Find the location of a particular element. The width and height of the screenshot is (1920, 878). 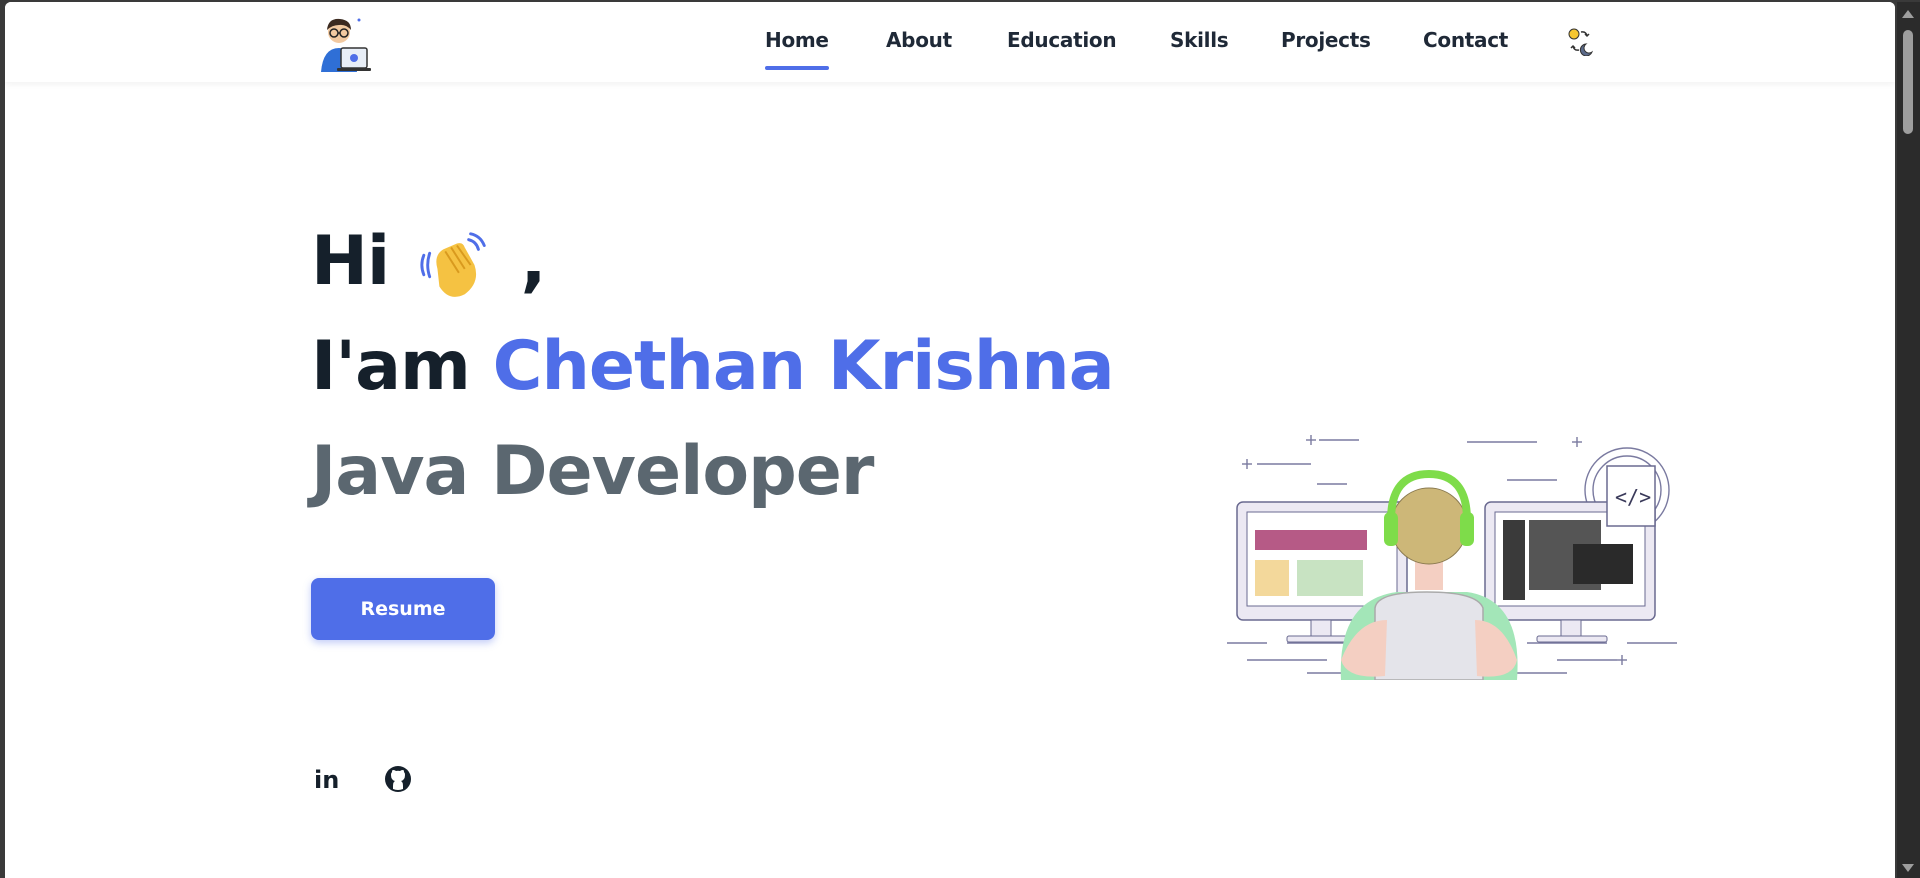

linkedin-icon: in is located at coordinates (327, 779).